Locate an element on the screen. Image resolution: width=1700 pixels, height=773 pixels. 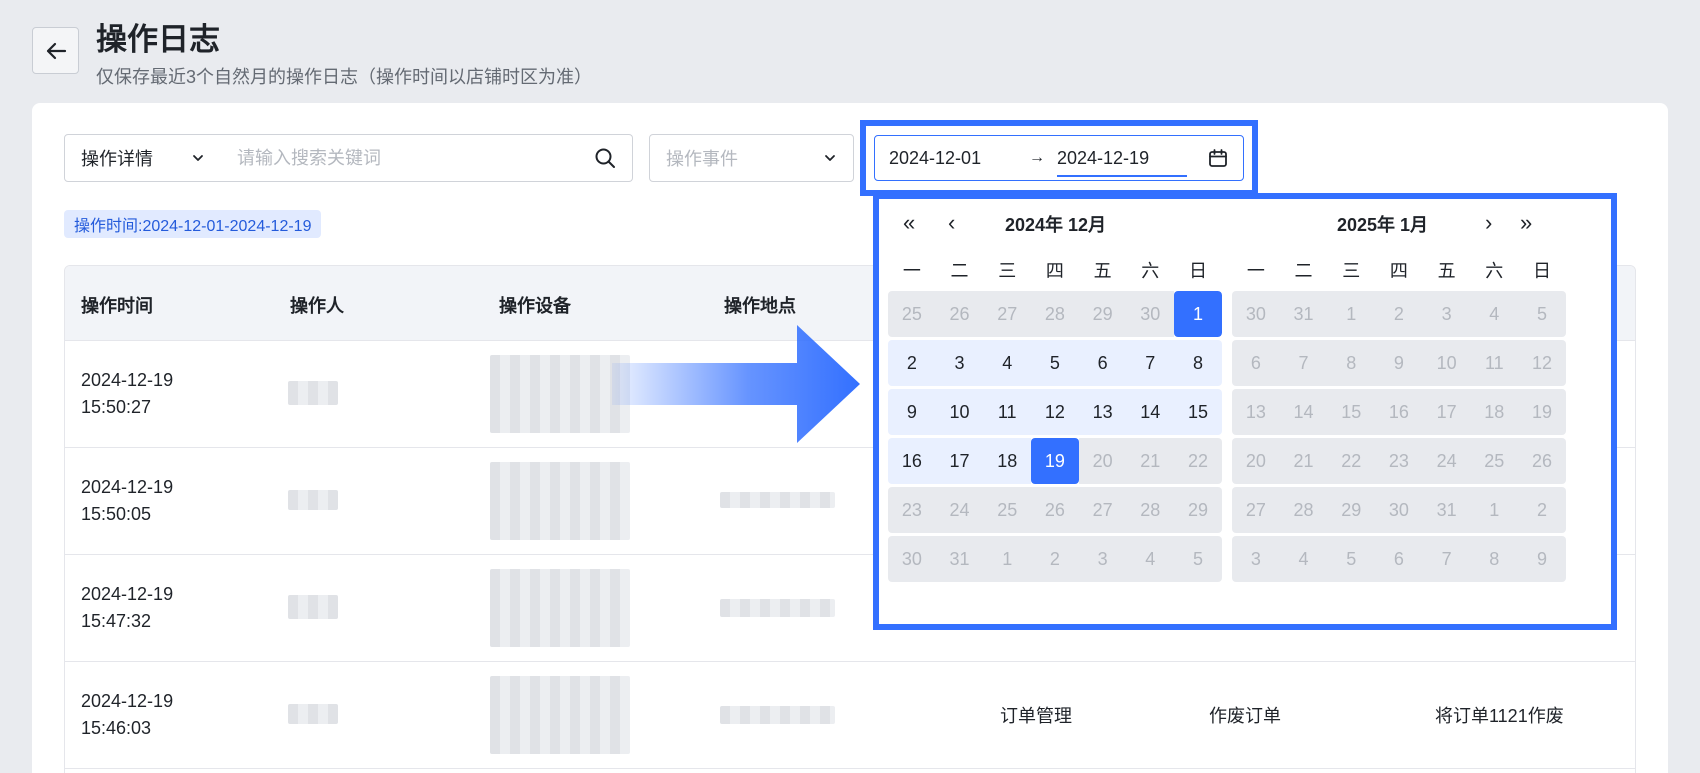
search-icon is located at coordinates (605, 158).